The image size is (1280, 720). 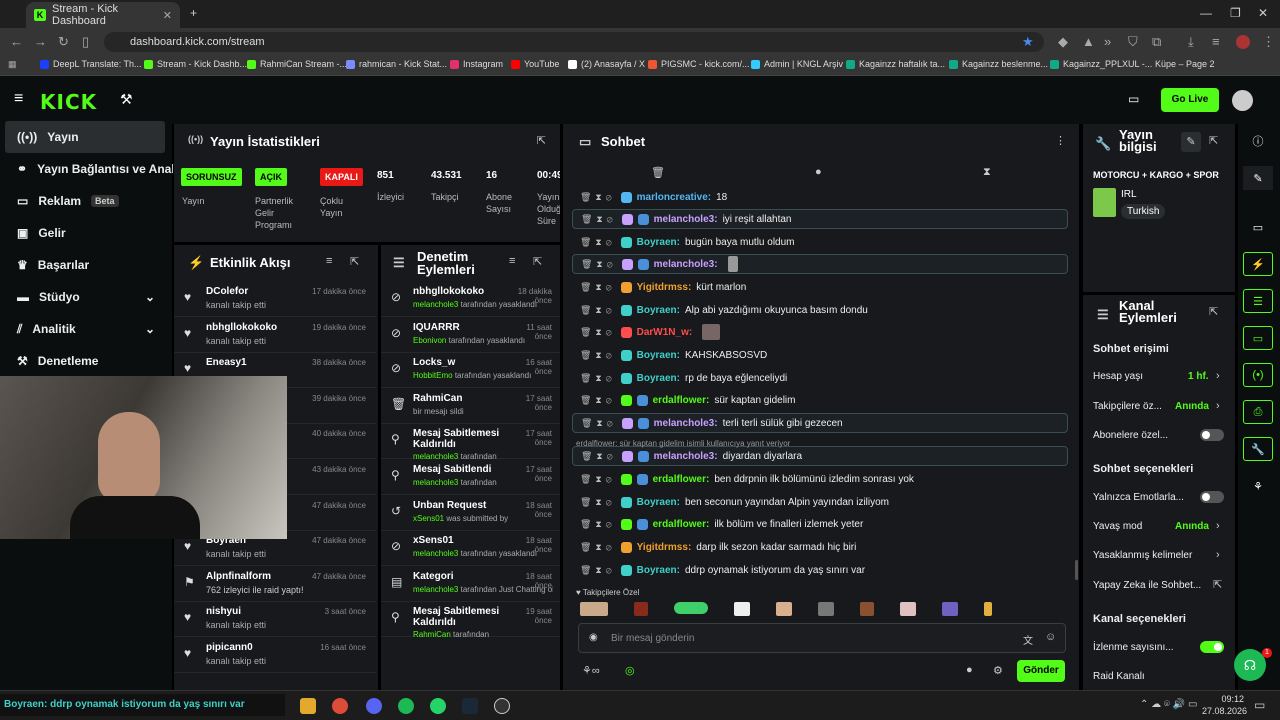 What do you see at coordinates (1192, 526) in the screenshot?
I see `slow-mode-value: Anında` at bounding box center [1192, 526].